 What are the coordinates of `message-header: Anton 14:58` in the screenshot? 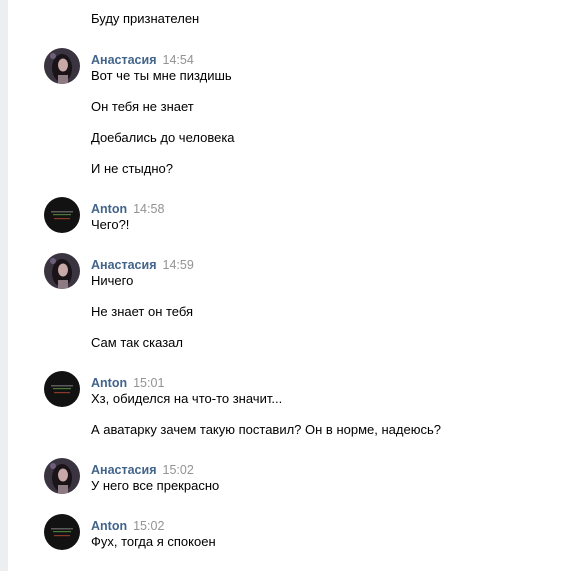 It's located at (127, 209).